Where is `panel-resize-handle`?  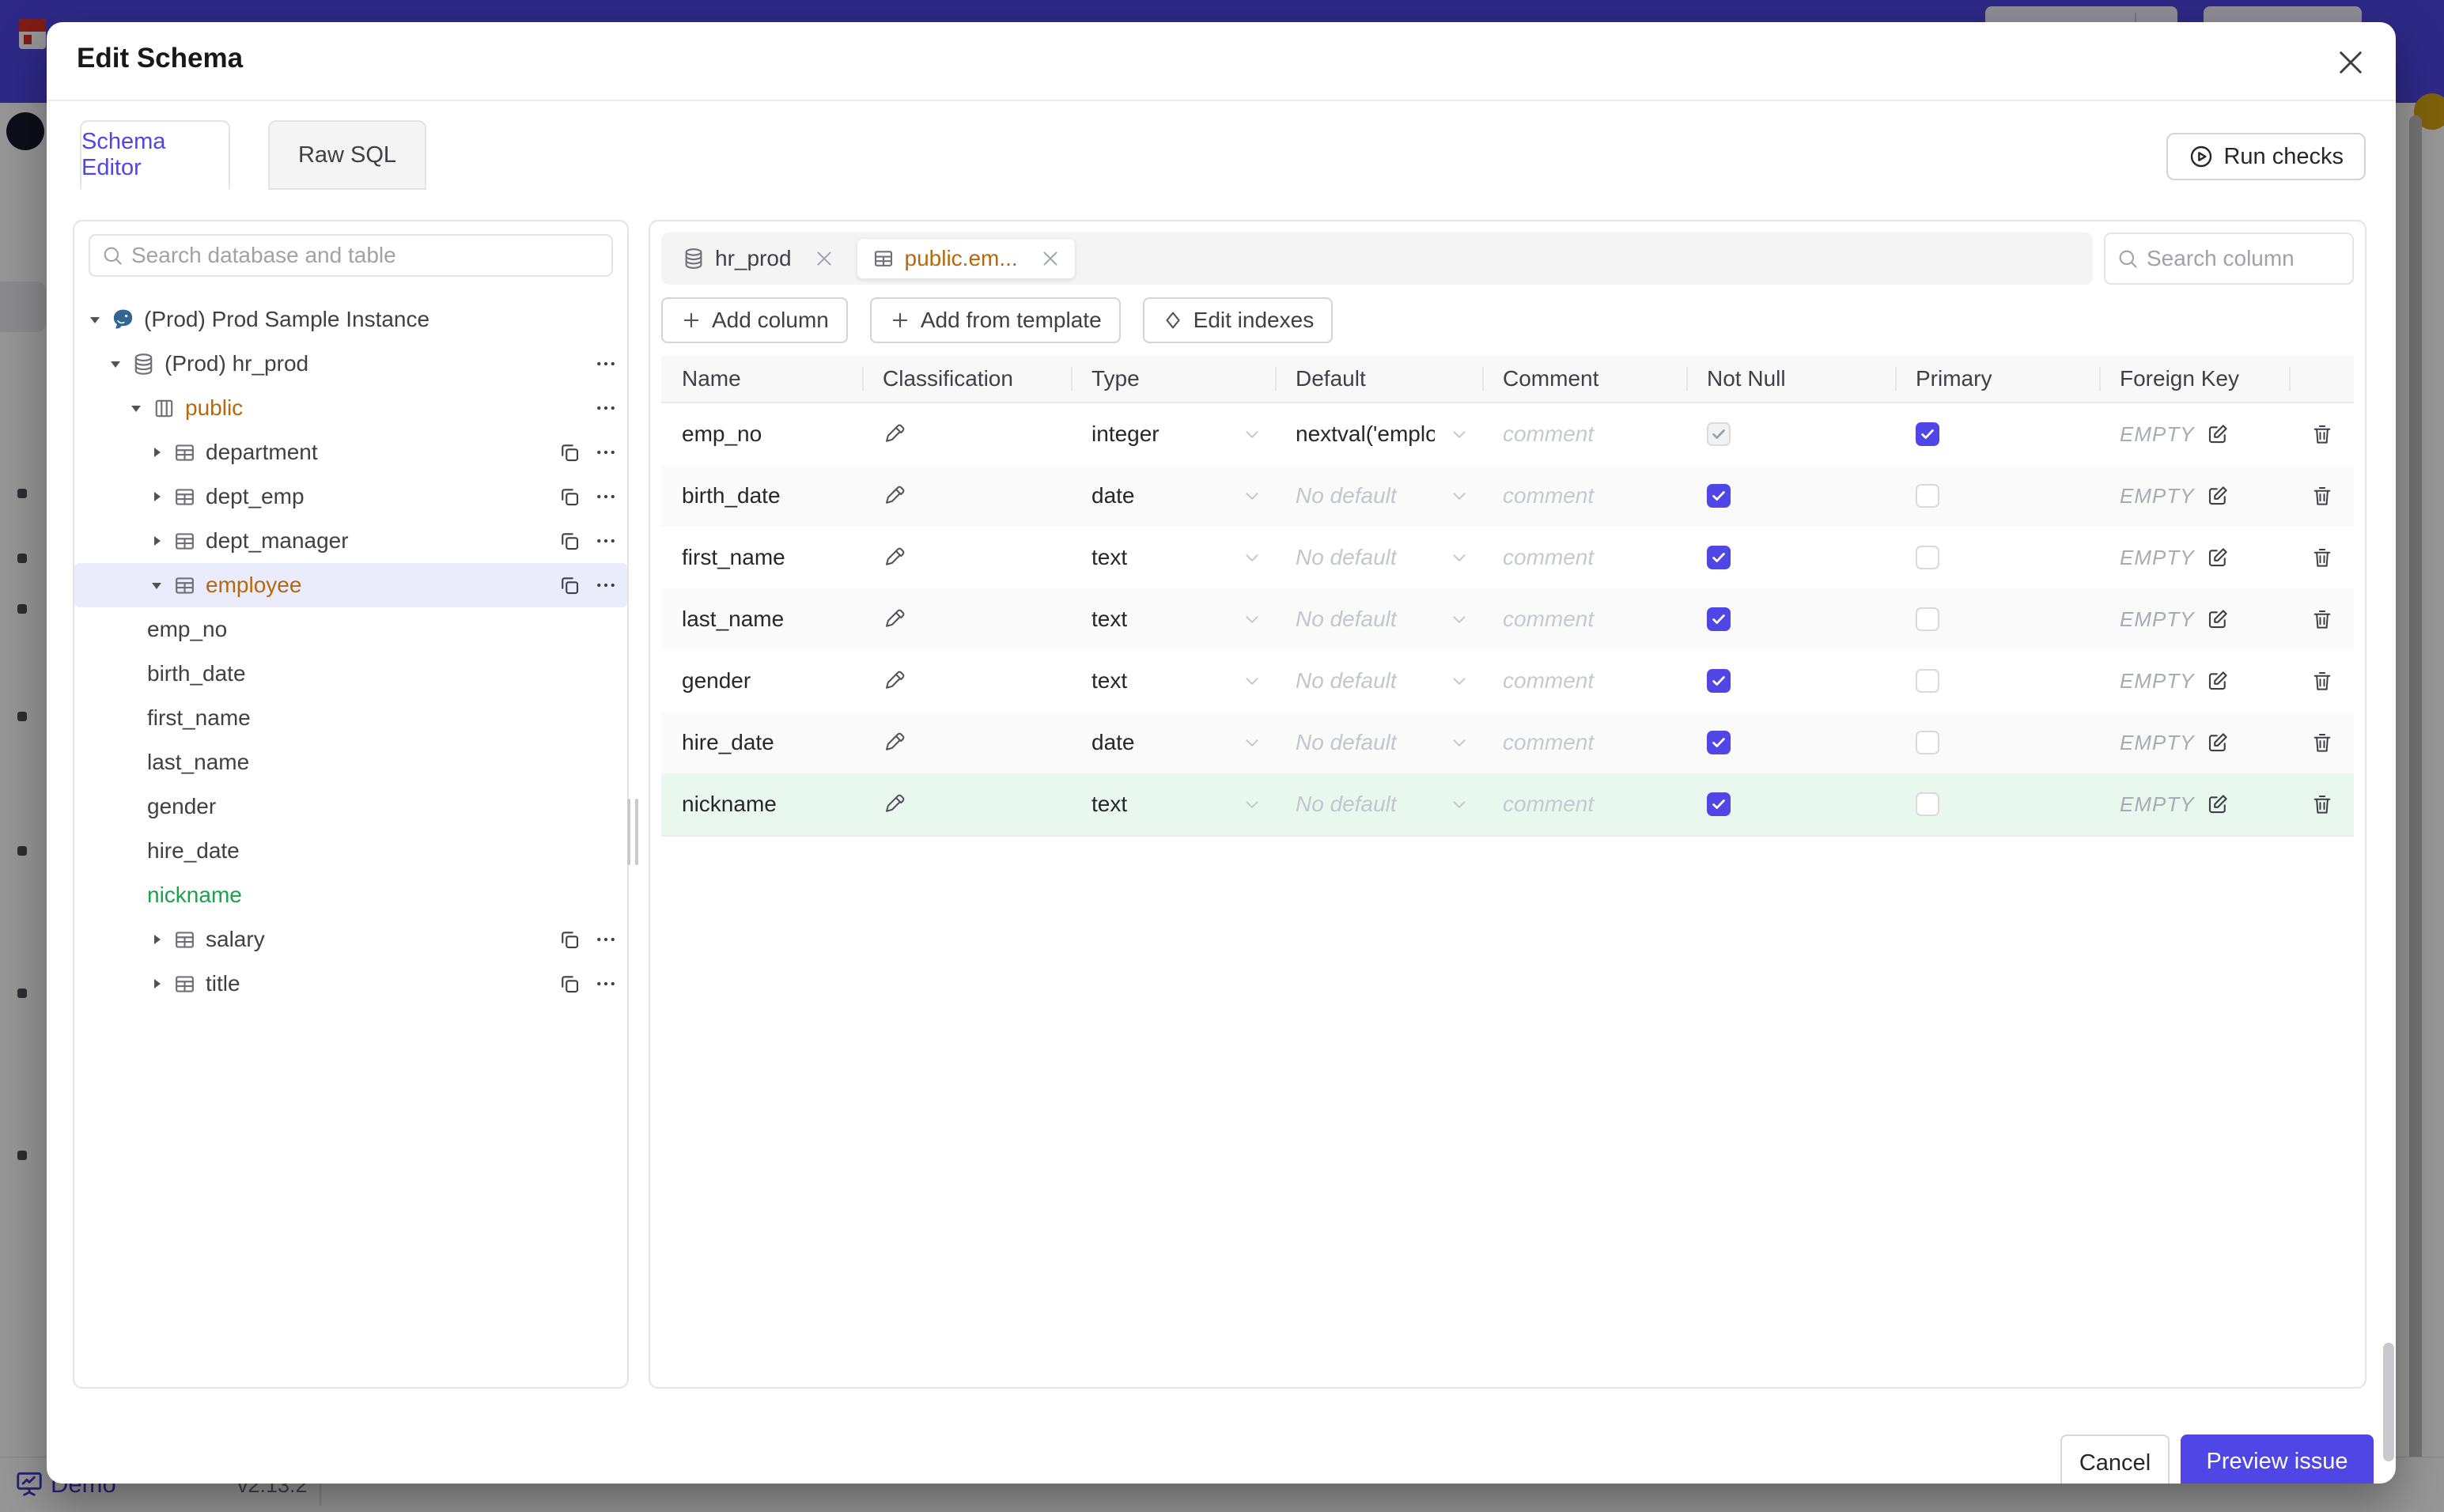
panel-resize-handle is located at coordinates (632, 832).